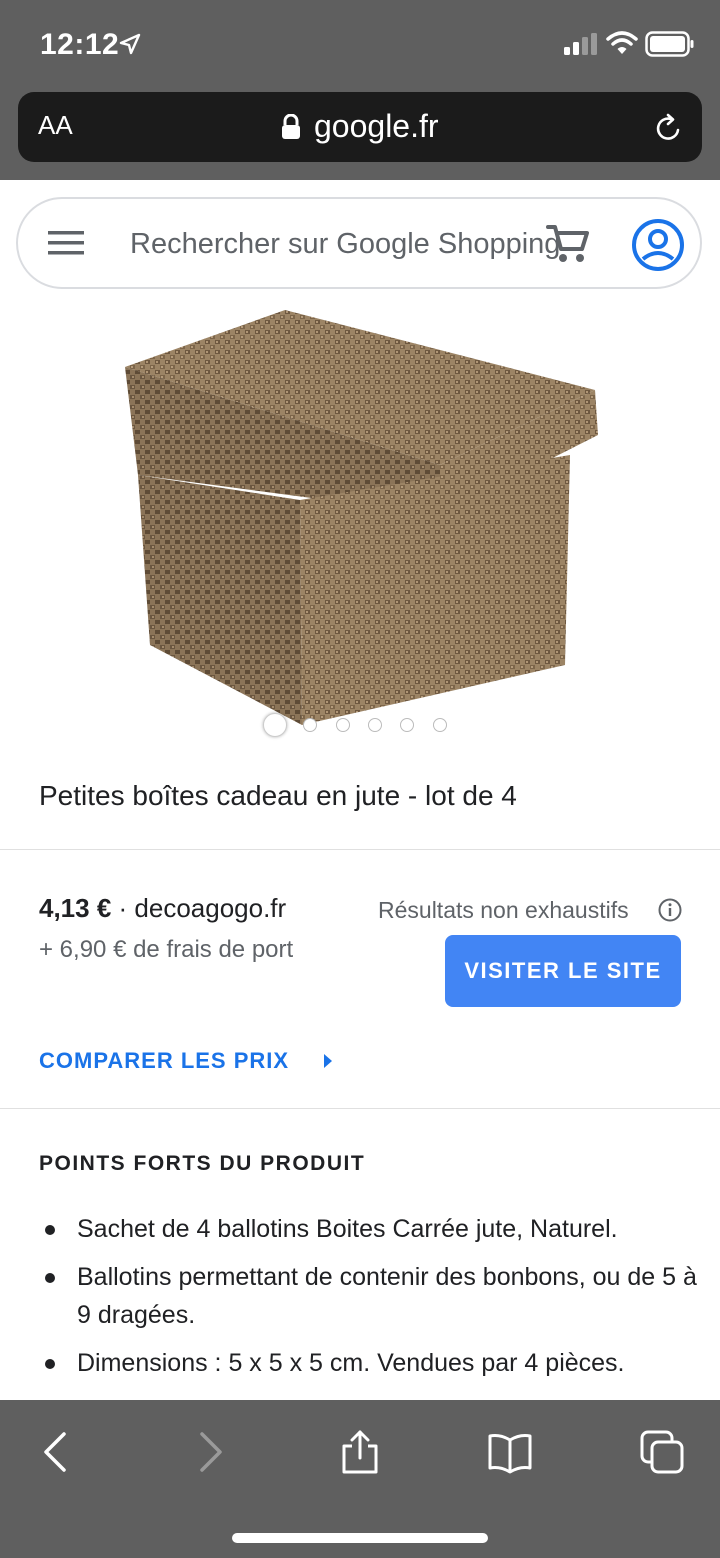 The height and width of the screenshot is (1558, 720). What do you see at coordinates (580, 44) in the screenshot?
I see `cellular-signal-icon` at bounding box center [580, 44].